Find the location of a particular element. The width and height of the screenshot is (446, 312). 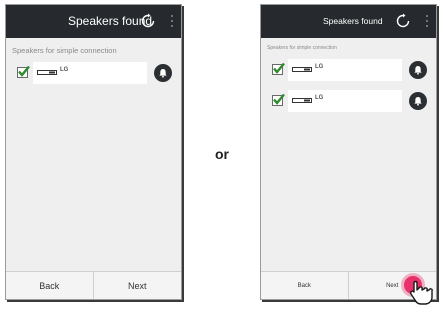

separator-text: or is located at coordinates (222, 154).